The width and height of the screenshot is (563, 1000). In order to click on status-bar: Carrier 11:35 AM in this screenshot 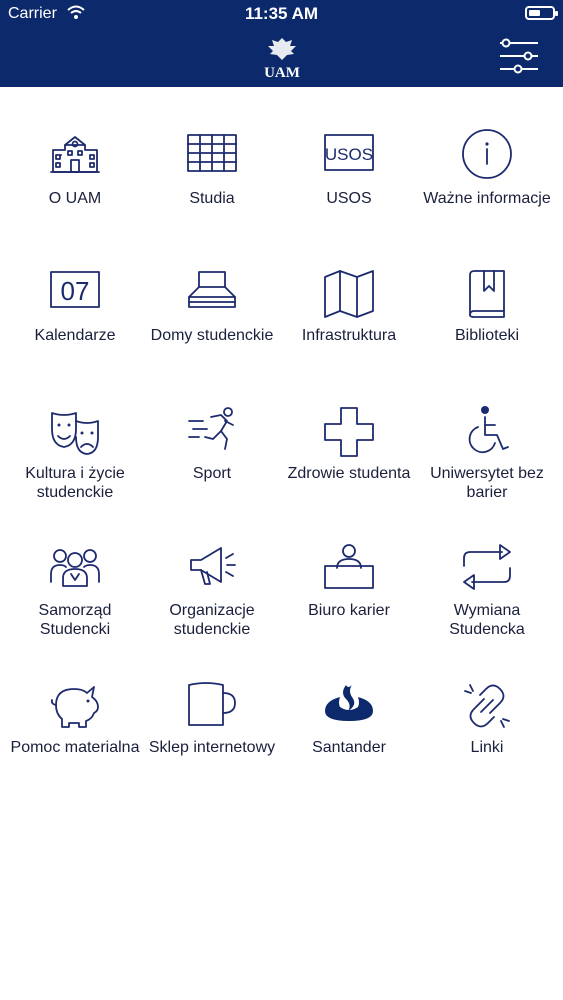, I will do `click(281, 14)`.